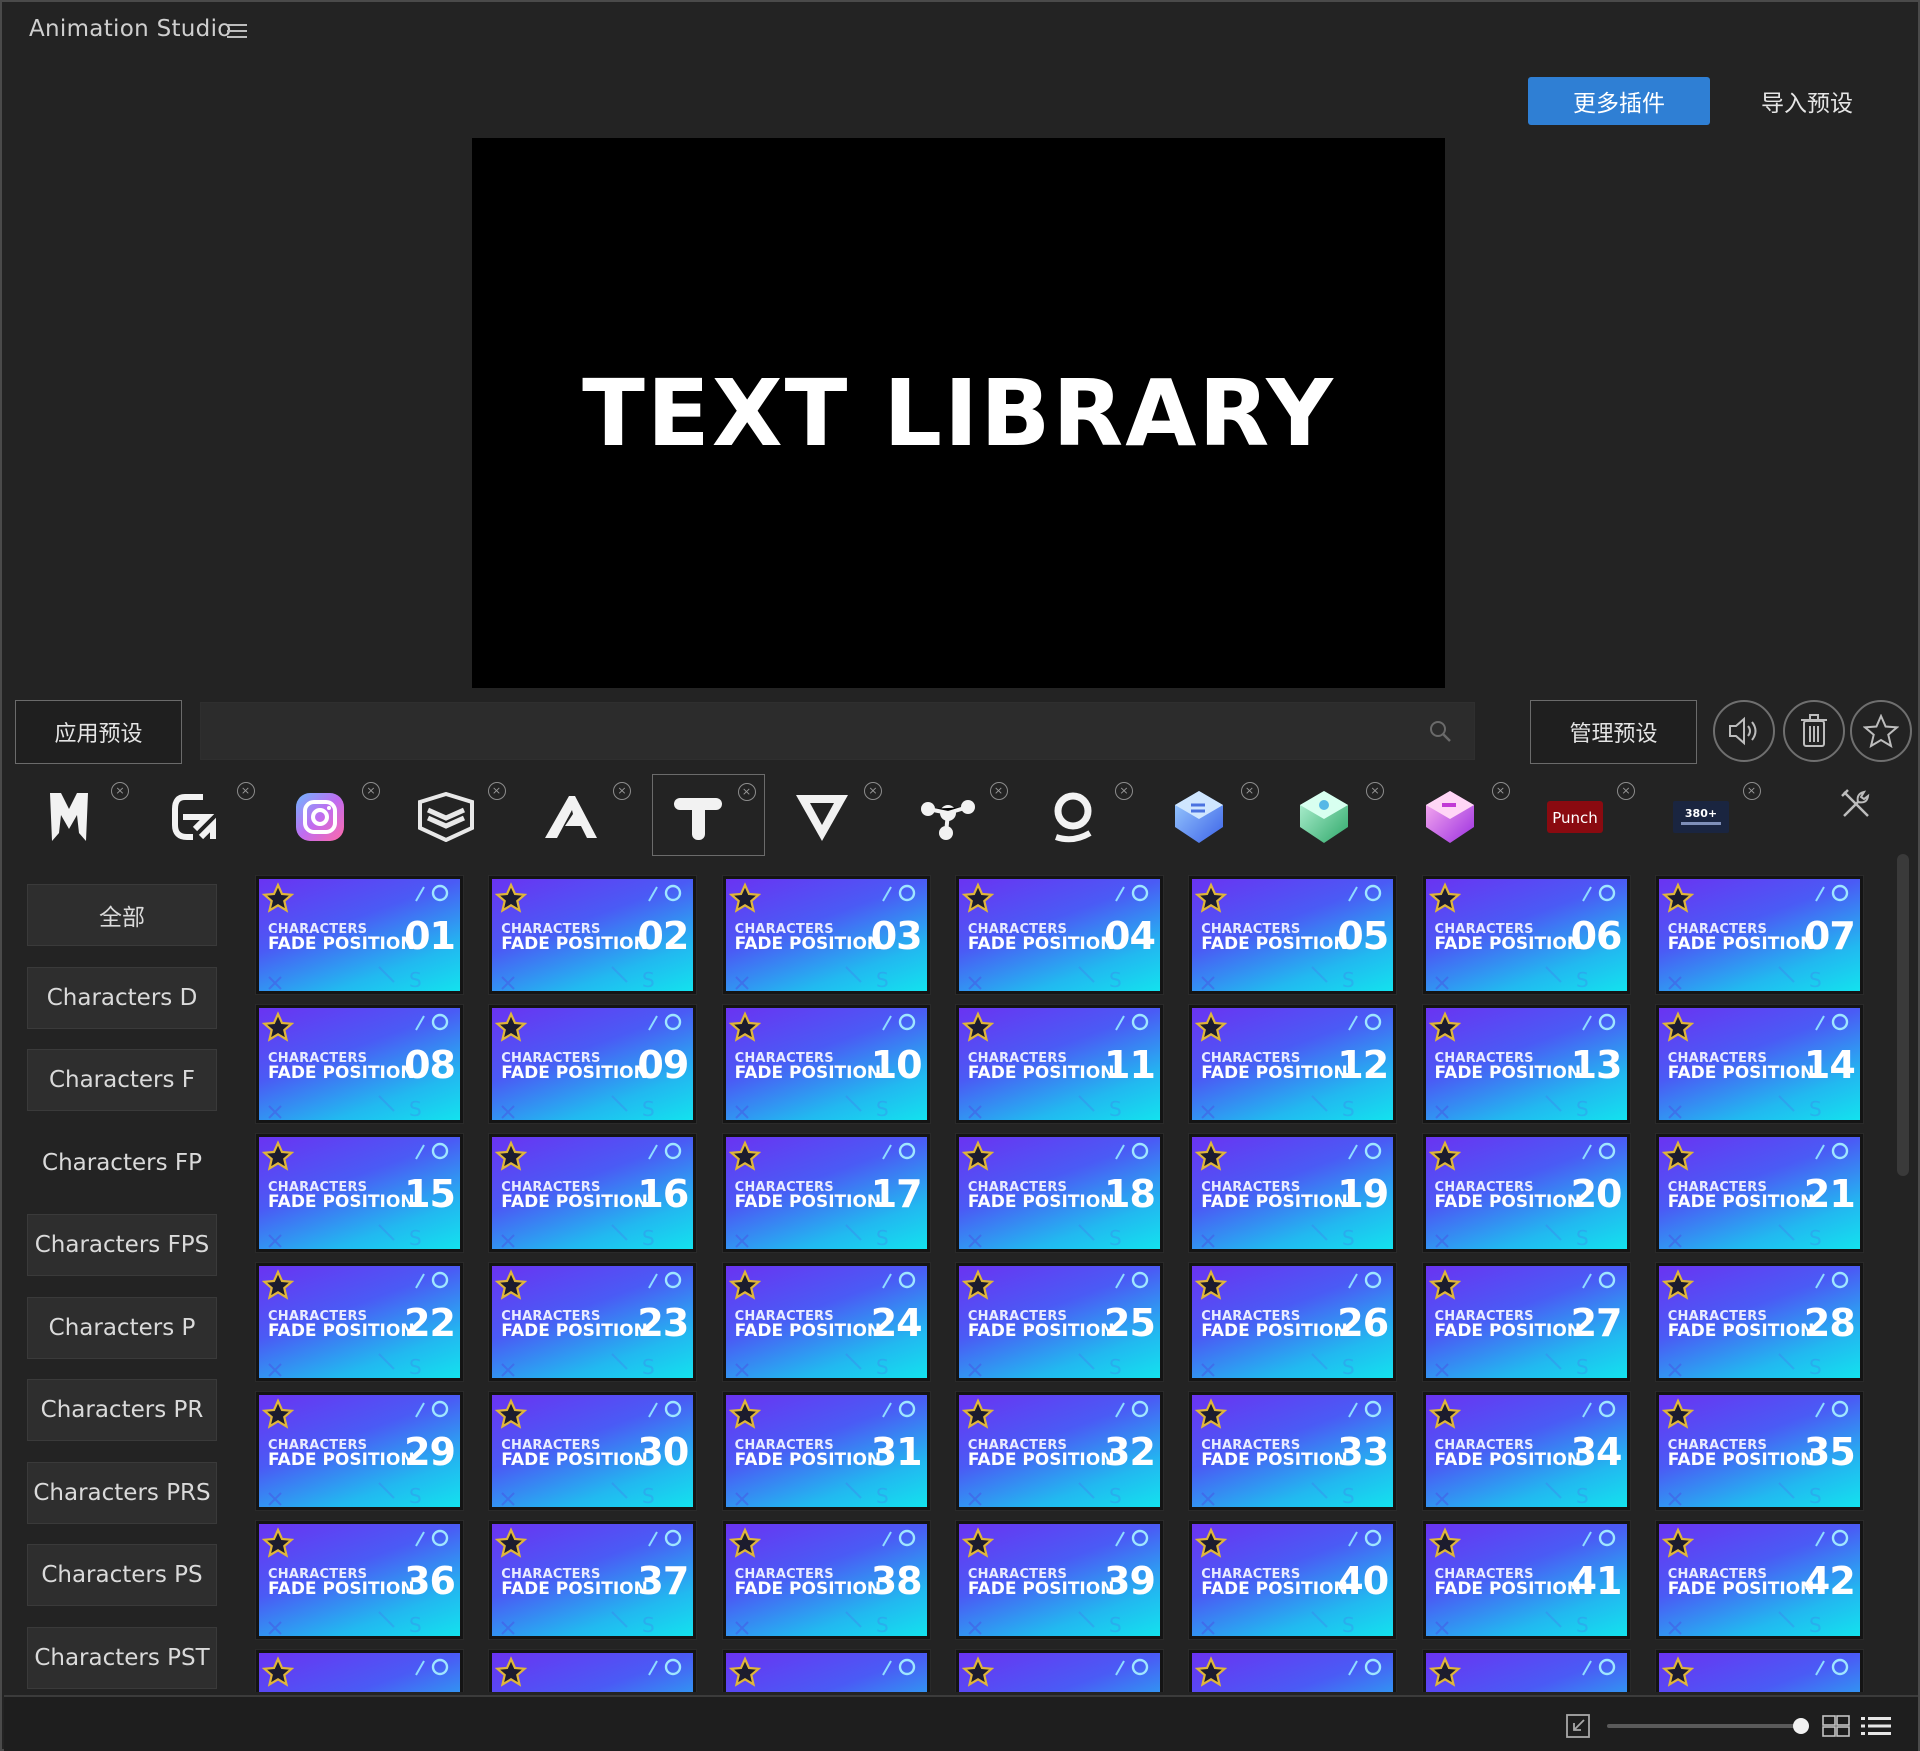 The image size is (1920, 1751). What do you see at coordinates (1759, 935) in the screenshot?
I see `preset-card: S CHARACTERS FADE POSITION 07` at bounding box center [1759, 935].